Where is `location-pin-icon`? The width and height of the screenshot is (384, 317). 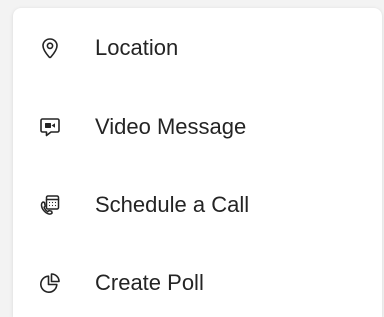
location-pin-icon is located at coordinates (50, 48).